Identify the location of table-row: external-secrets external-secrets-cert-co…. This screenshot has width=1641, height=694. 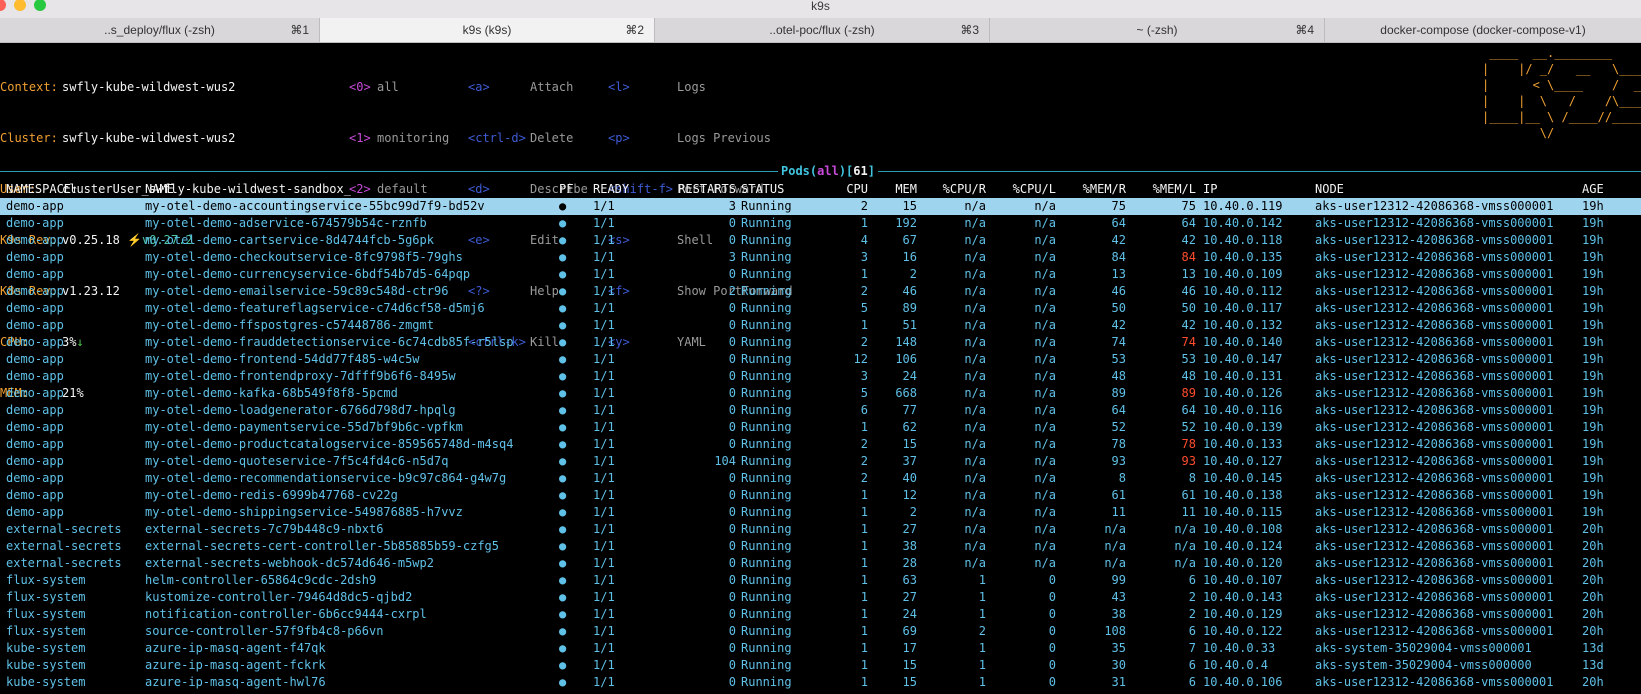
(820, 546).